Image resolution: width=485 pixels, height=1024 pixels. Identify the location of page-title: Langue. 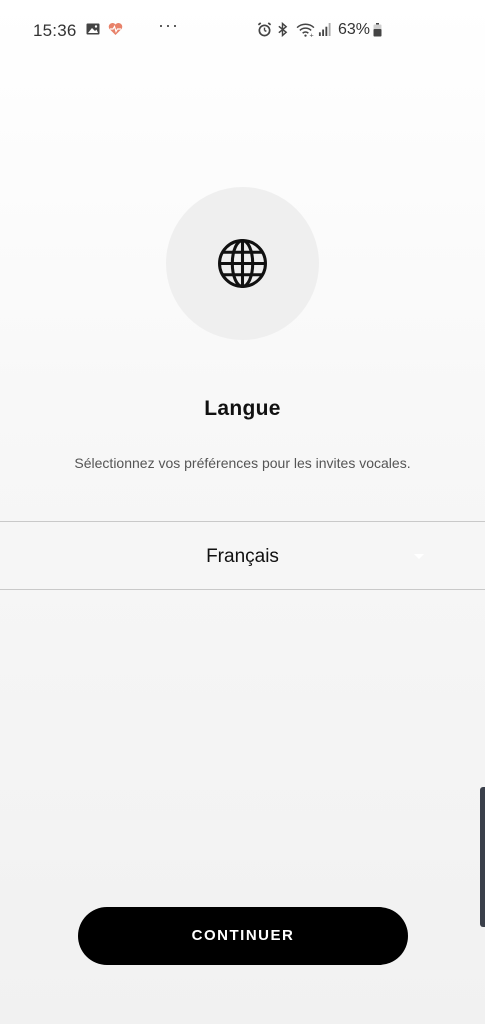
(242, 408).